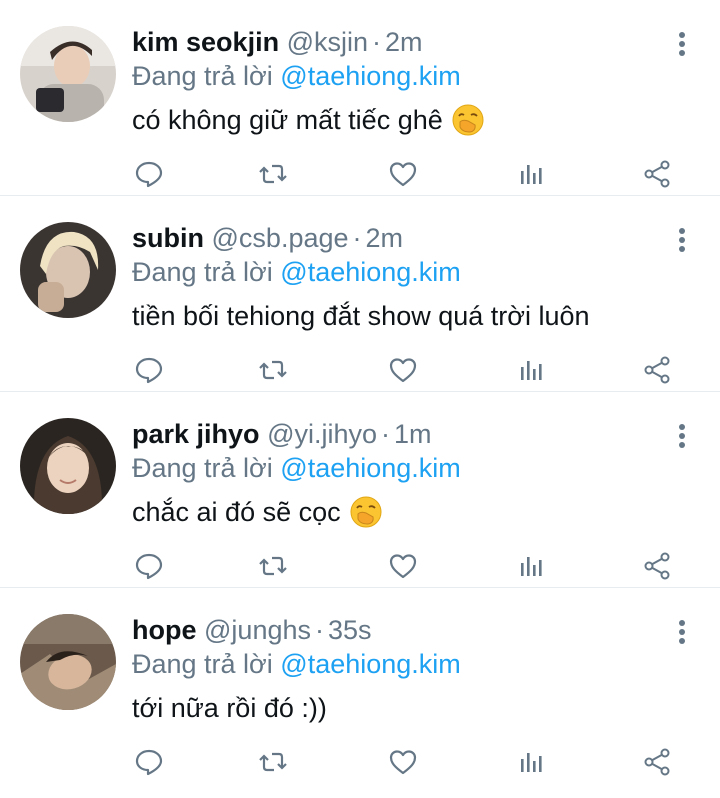  What do you see at coordinates (236, 512) in the screenshot?
I see `tweet-text-body: chắc ai đó sẽ cọc` at bounding box center [236, 512].